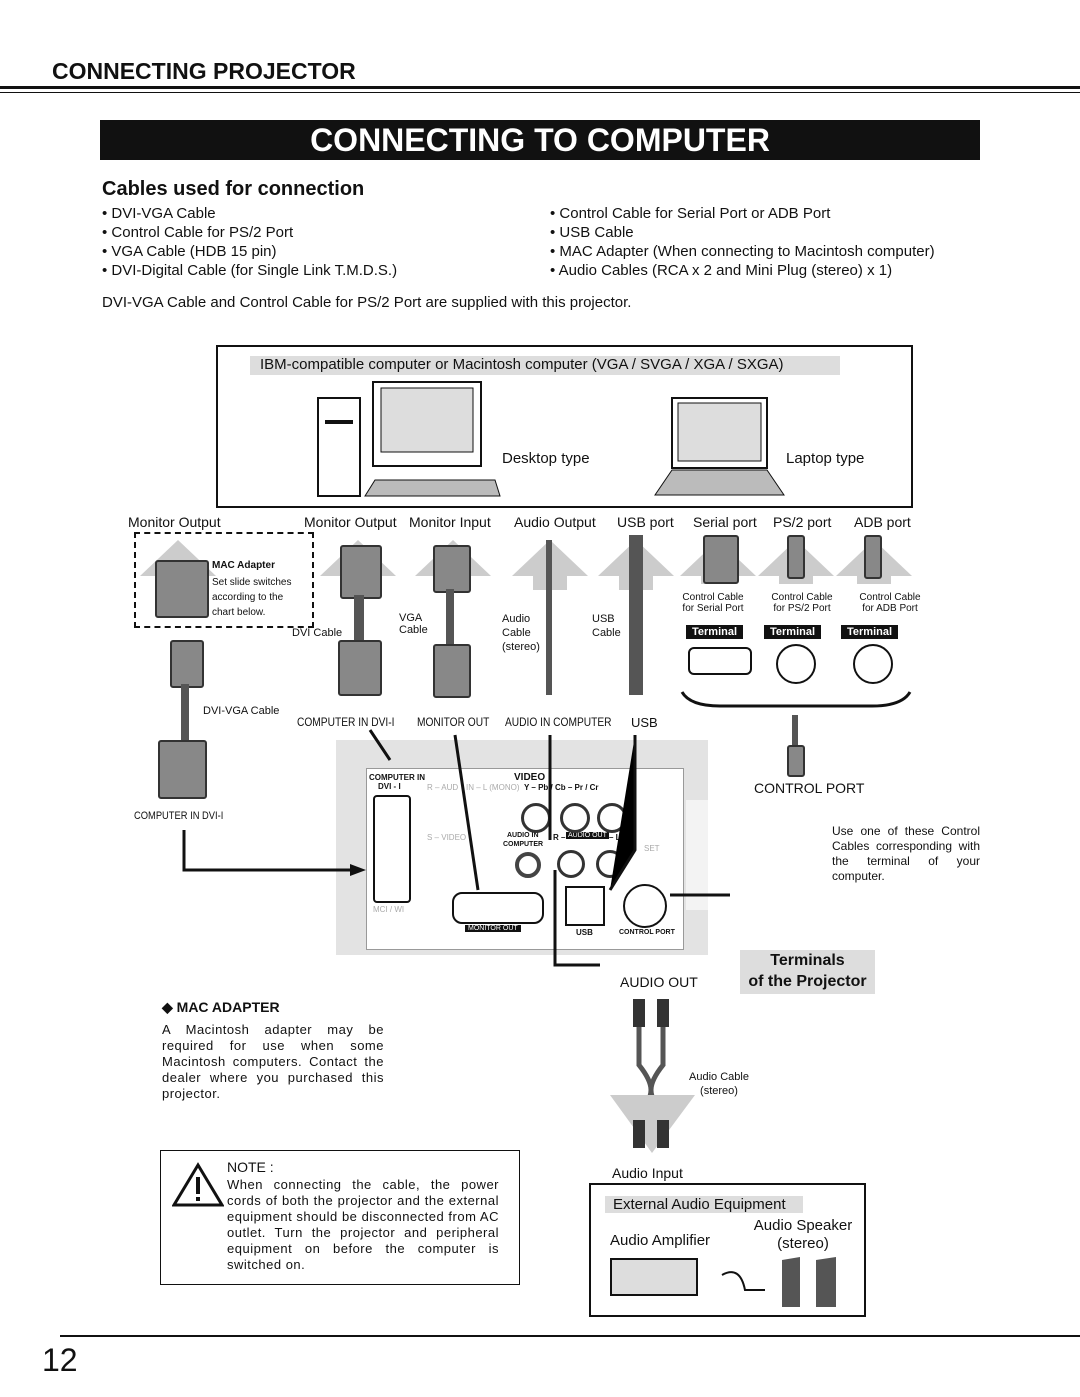  I want to click on audio-cable-label: Audio Cable (stereo), so click(719, 1084).